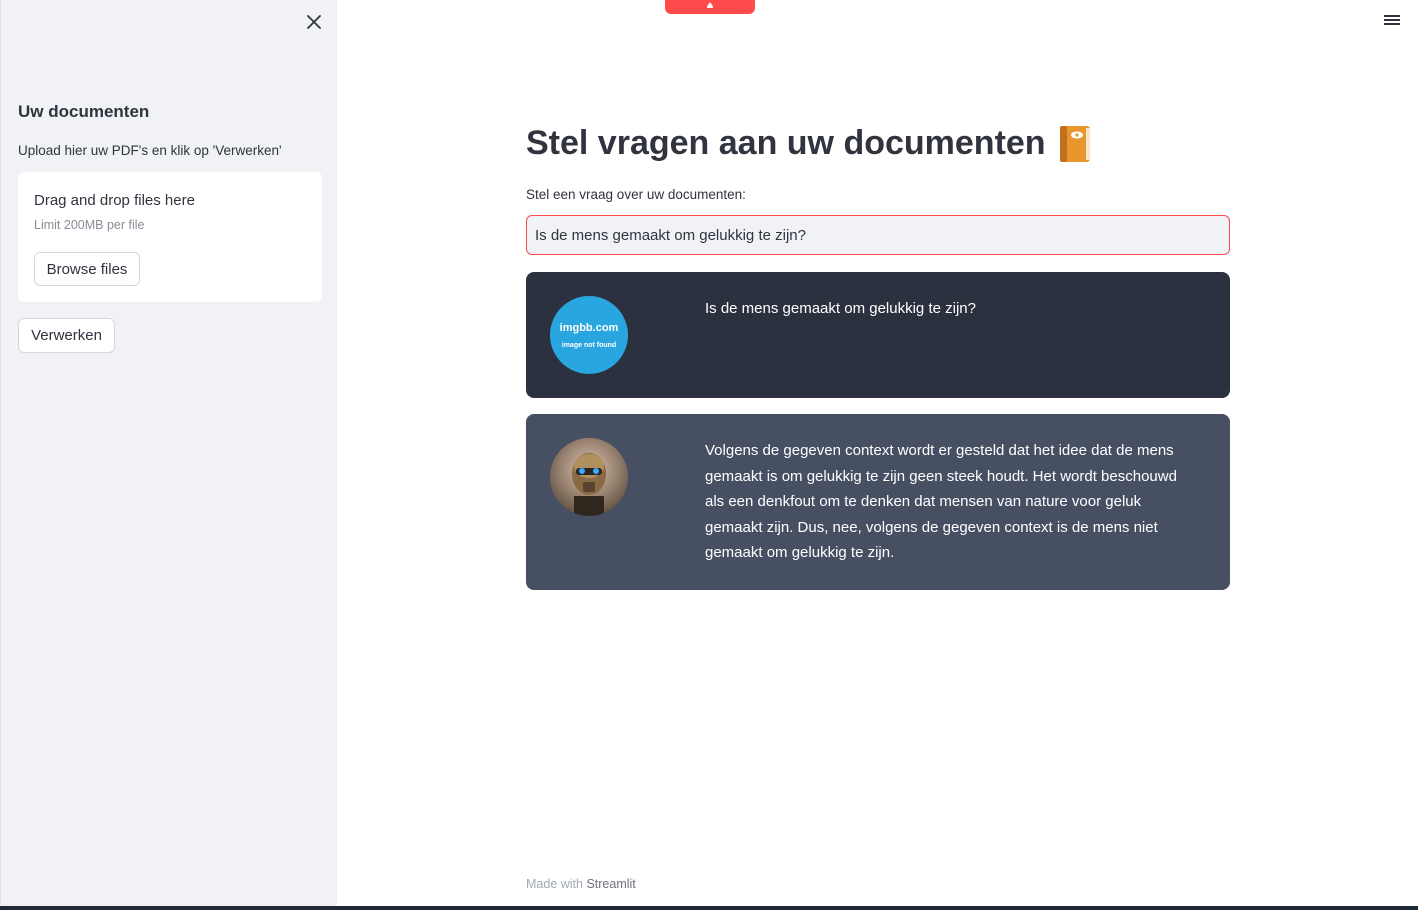 This screenshot has width=1418, height=910. I want to click on hamburger-icon, so click(1393, 20).